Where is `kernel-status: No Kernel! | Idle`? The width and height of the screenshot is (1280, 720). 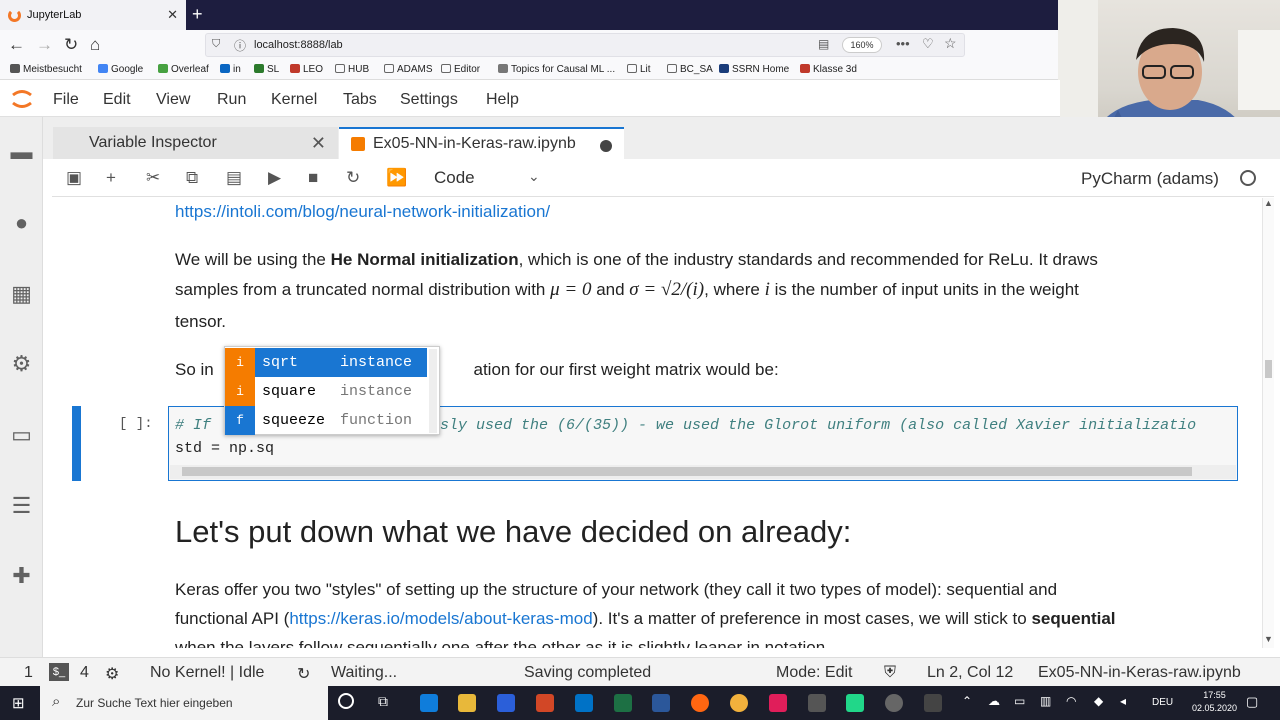 kernel-status: No Kernel! | Idle is located at coordinates (207, 673).